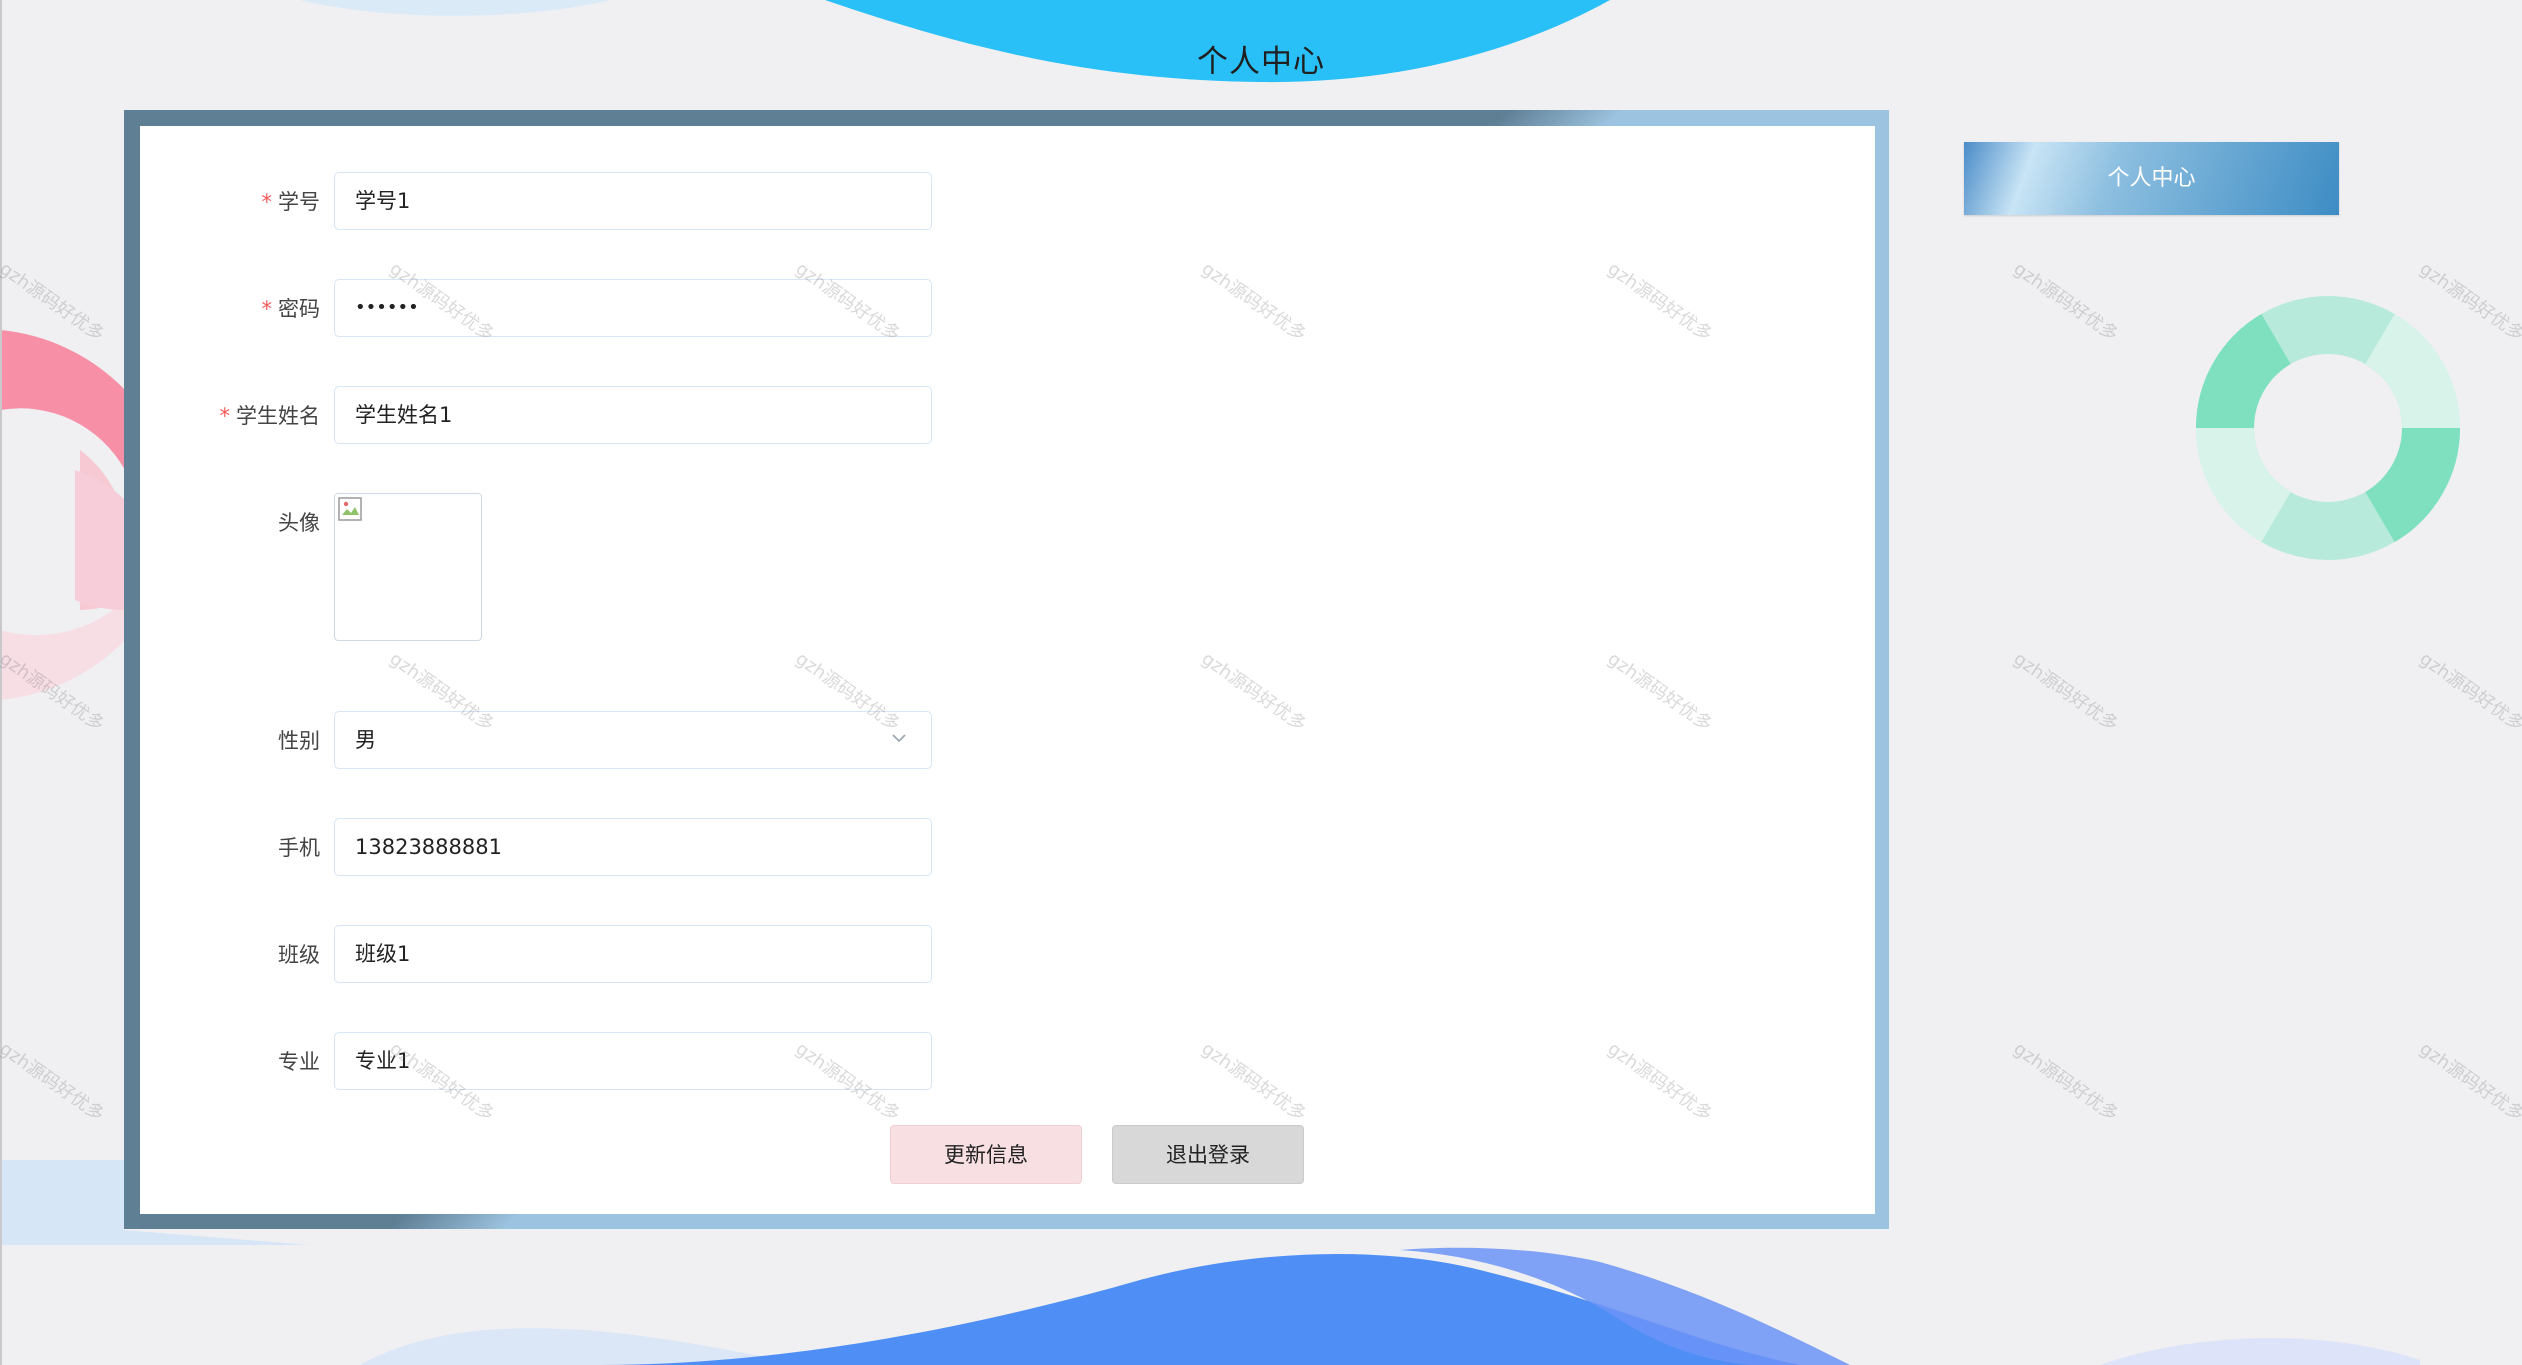 The width and height of the screenshot is (2522, 1365). I want to click on form-row-phone: 手机 13823888881, so click(540, 848).